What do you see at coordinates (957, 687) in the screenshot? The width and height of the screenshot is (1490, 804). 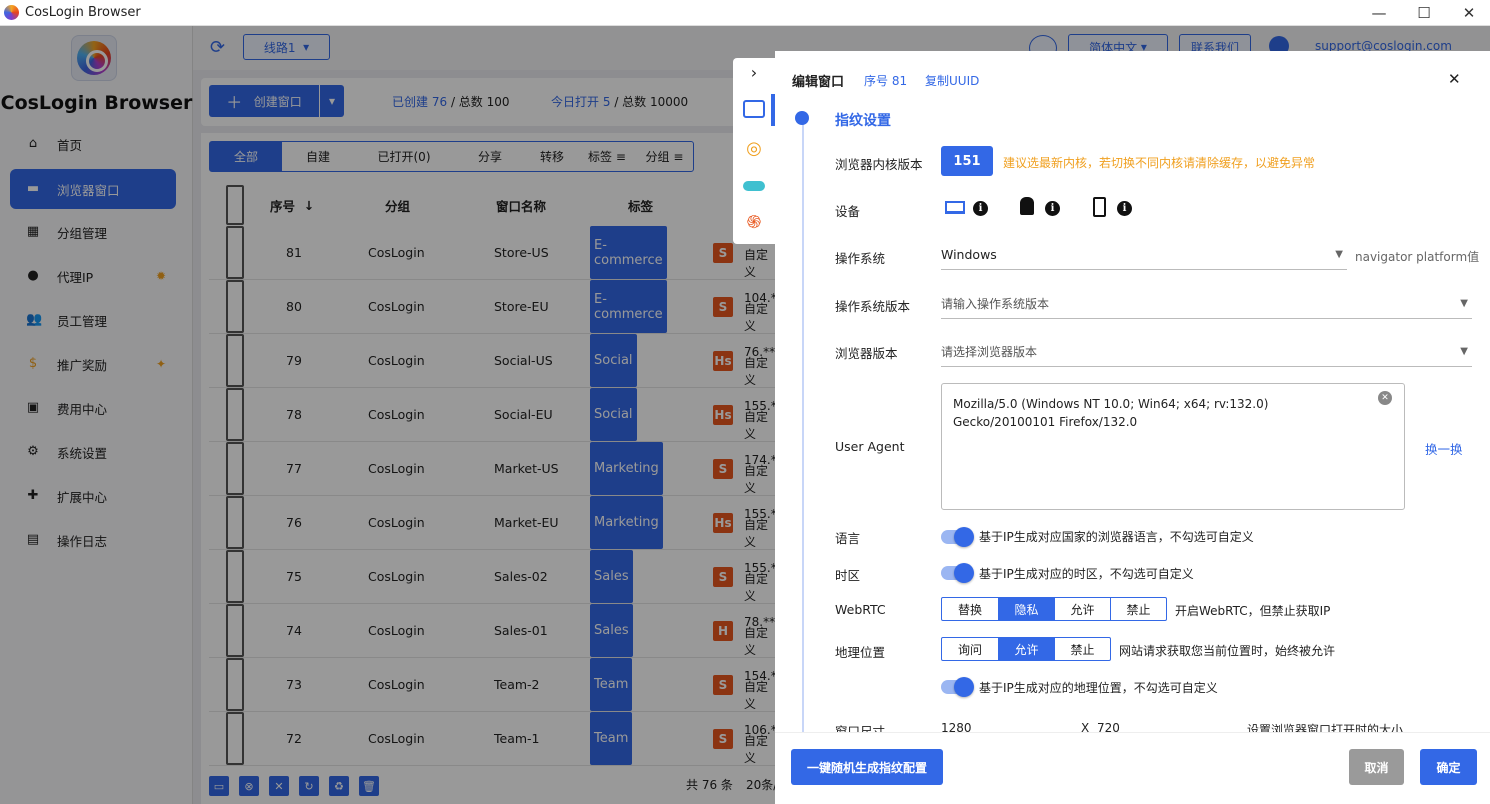 I see `geo-ip-toggle` at bounding box center [957, 687].